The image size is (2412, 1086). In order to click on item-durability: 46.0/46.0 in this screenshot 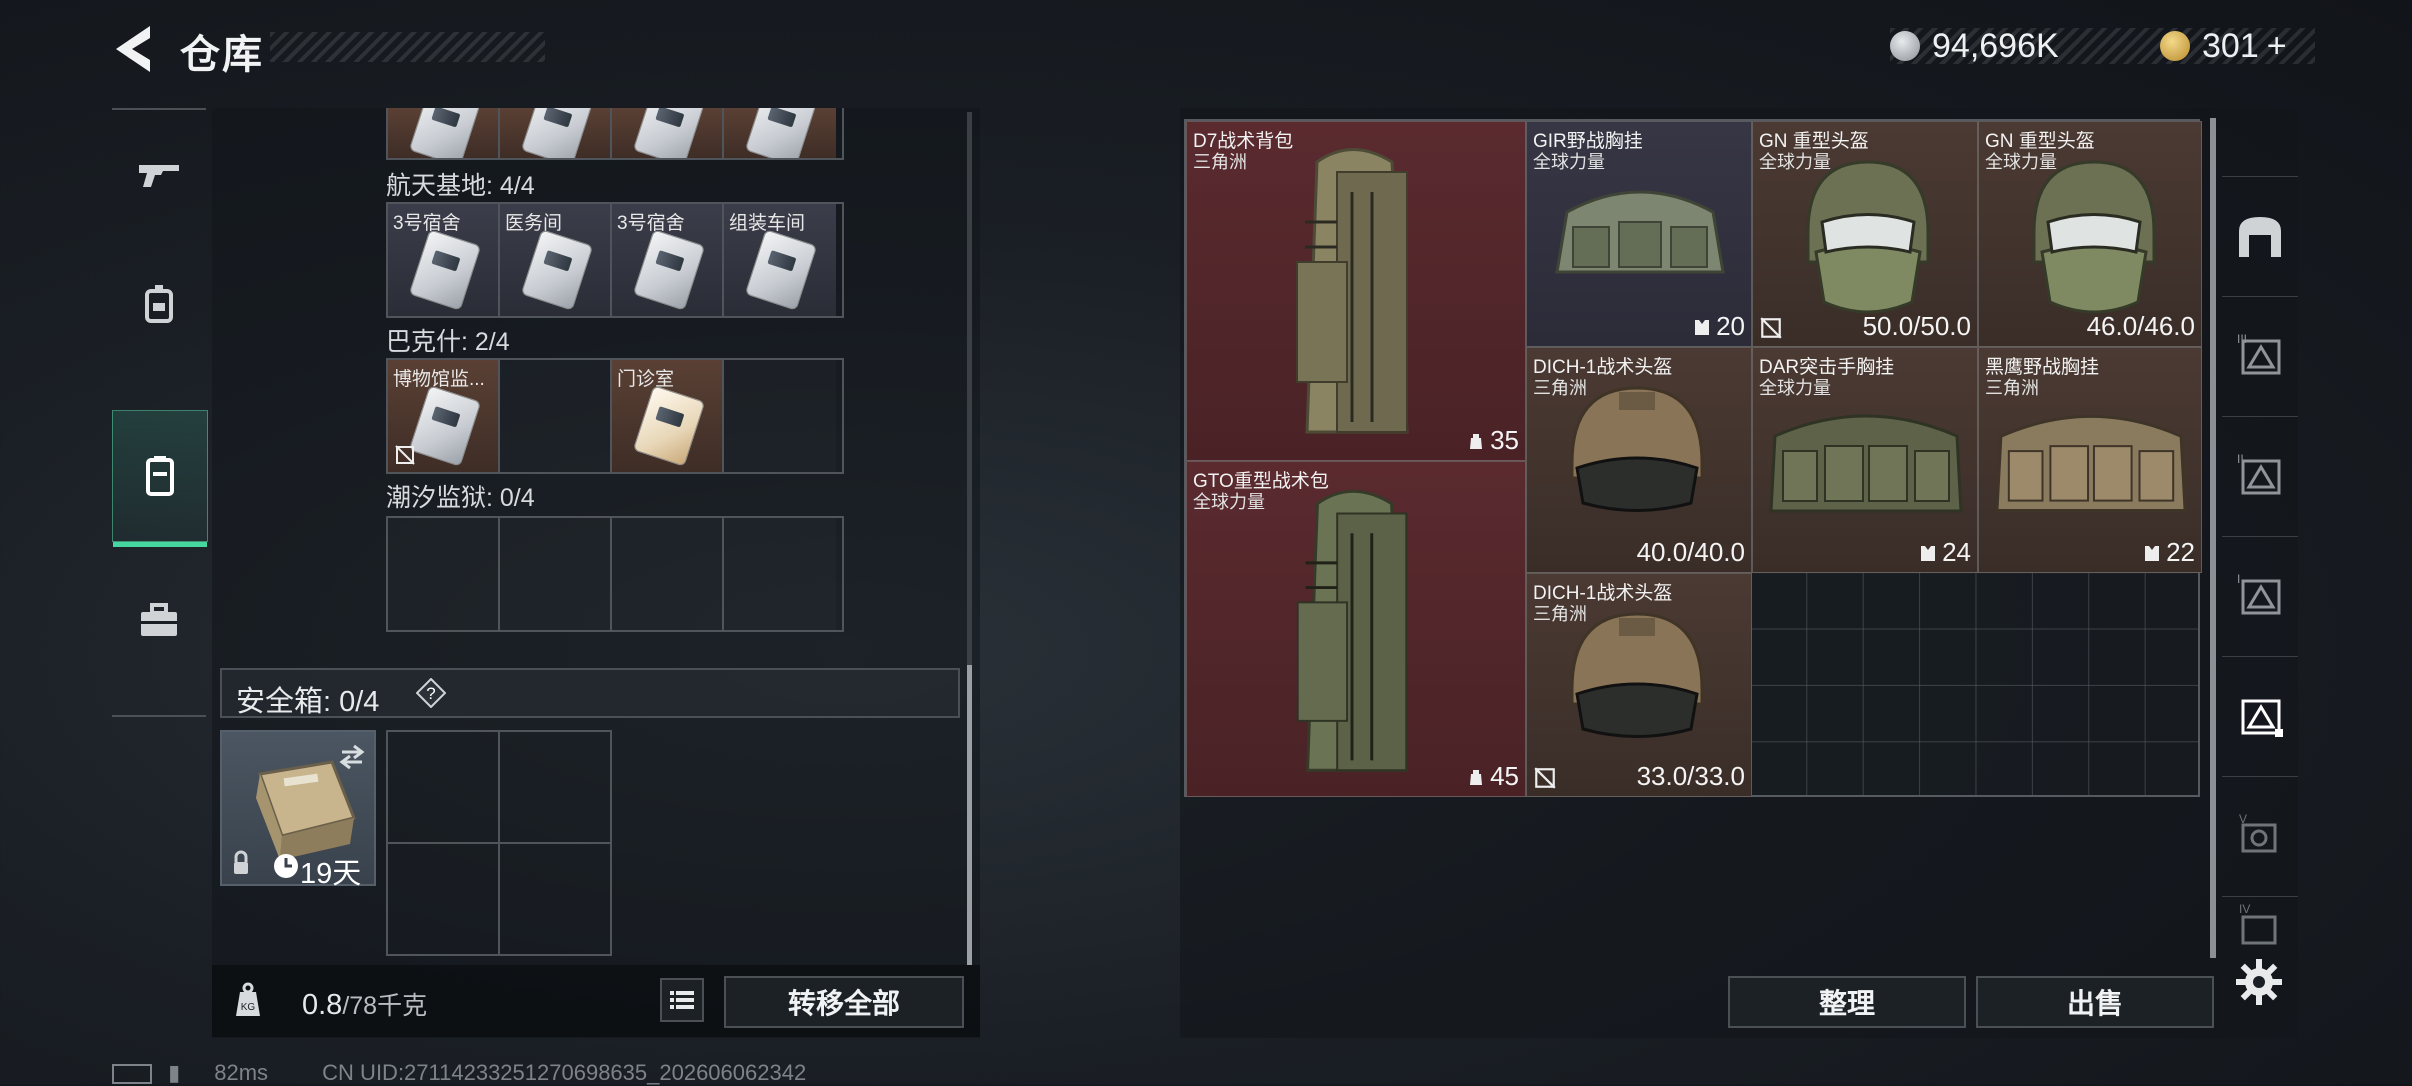, I will do `click(2140, 326)`.